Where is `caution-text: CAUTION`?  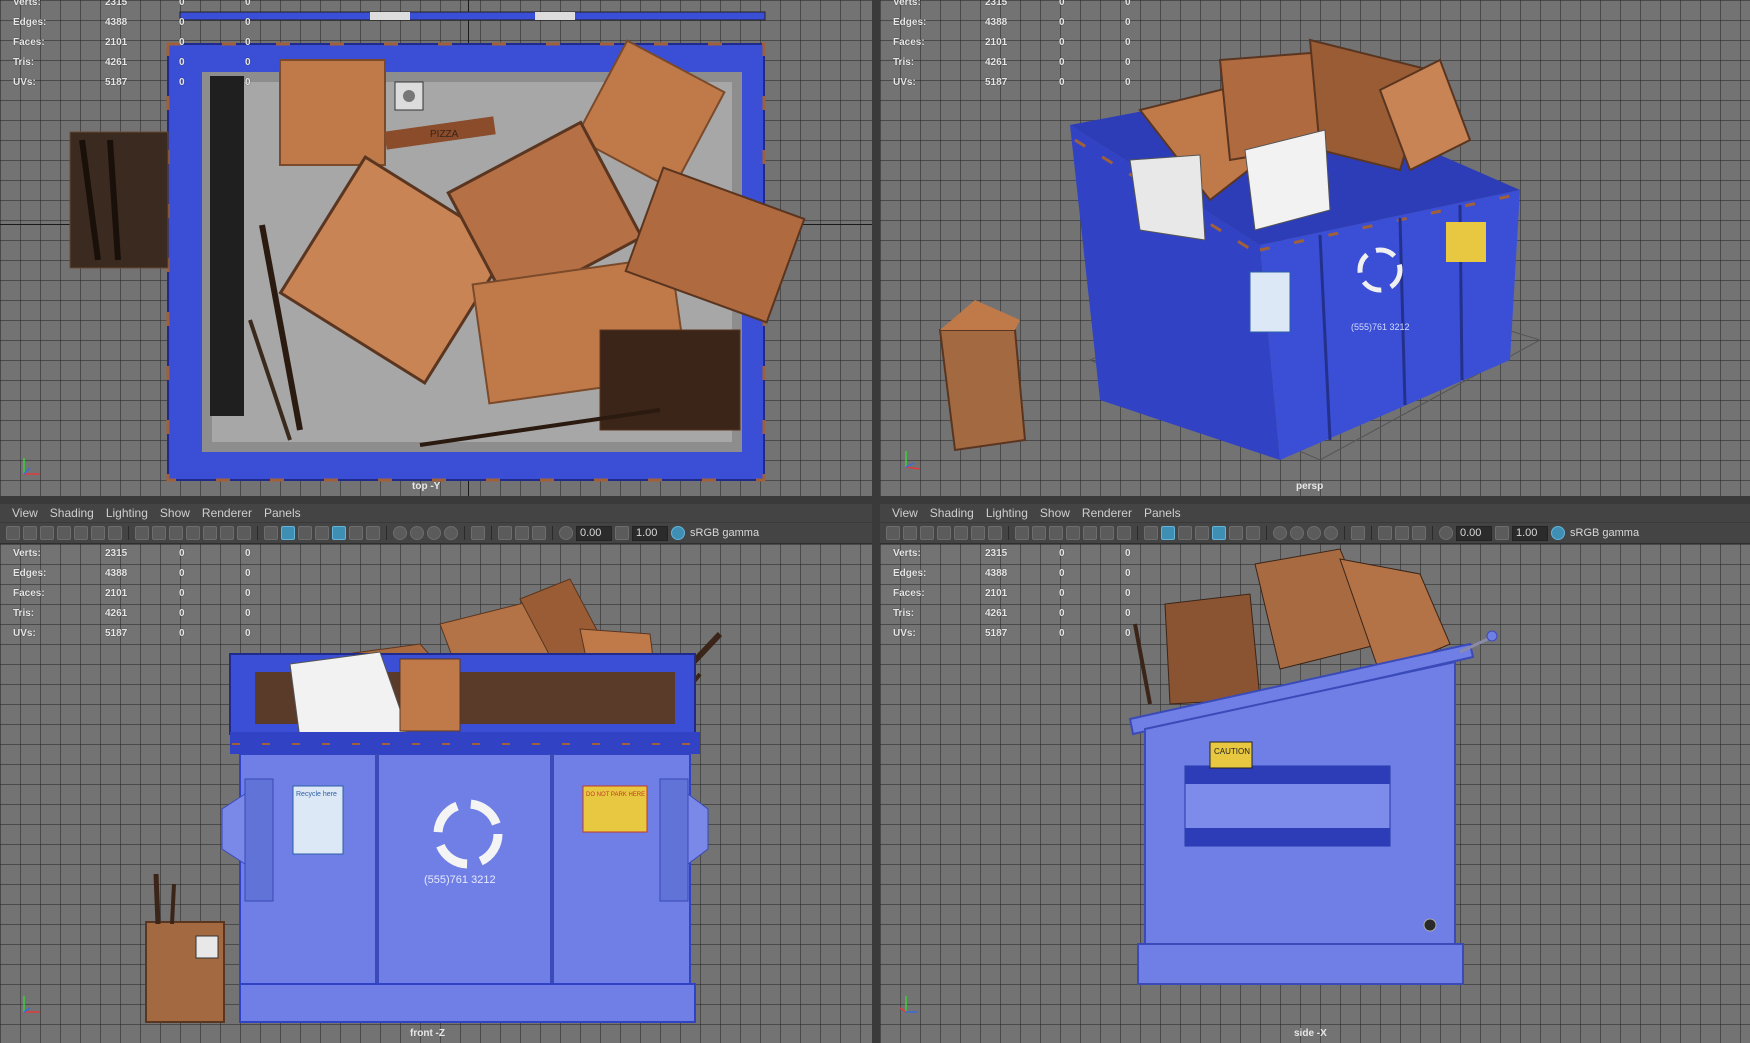
caution-text: CAUTION is located at coordinates (1232, 751).